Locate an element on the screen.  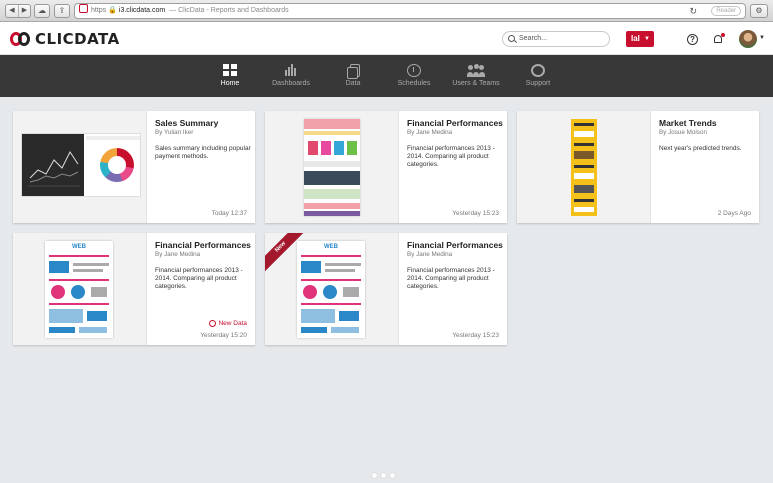
refresh-data-icon is located at coordinates (213, 323).